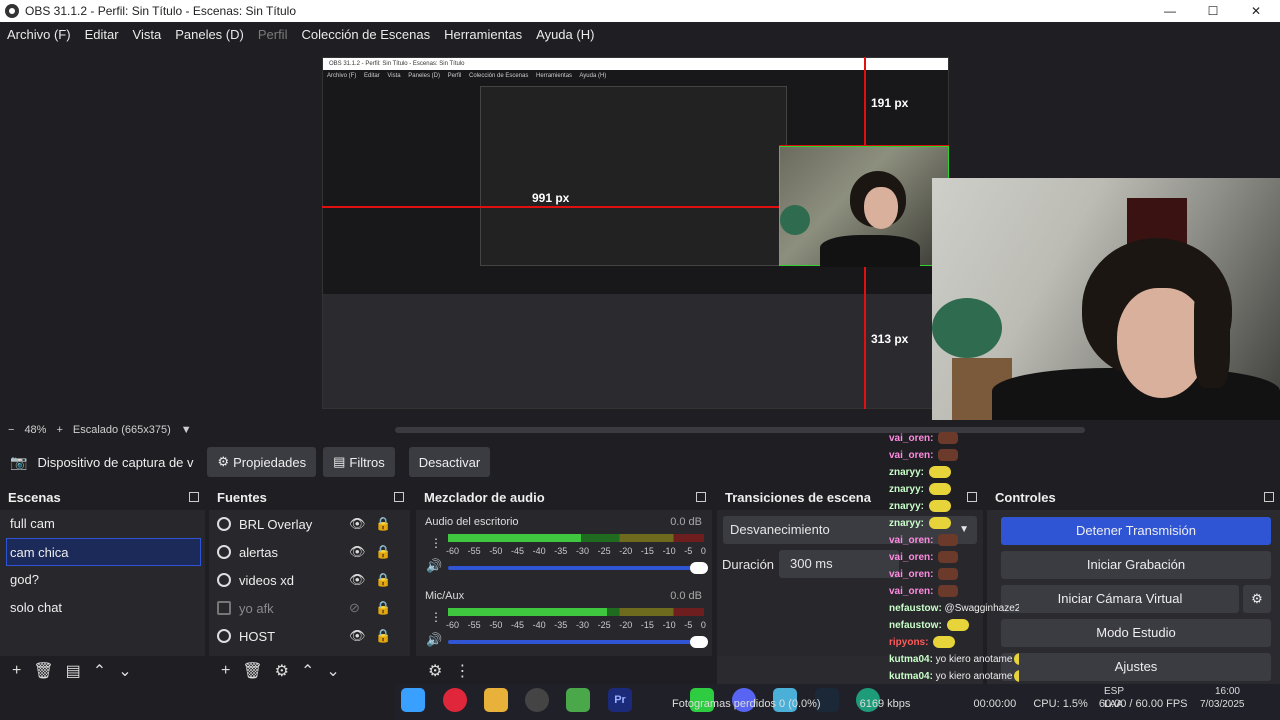  I want to click on transitions-title: Transiciones de escena, so click(798, 497).